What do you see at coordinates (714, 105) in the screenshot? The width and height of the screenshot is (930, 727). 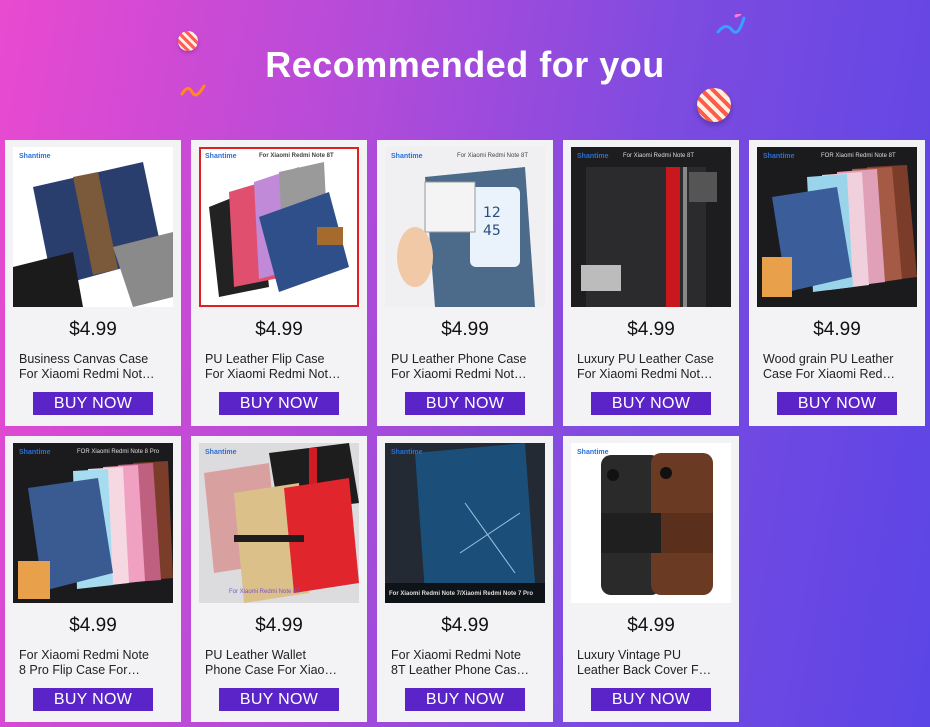 I see `decorative-ball-large` at bounding box center [714, 105].